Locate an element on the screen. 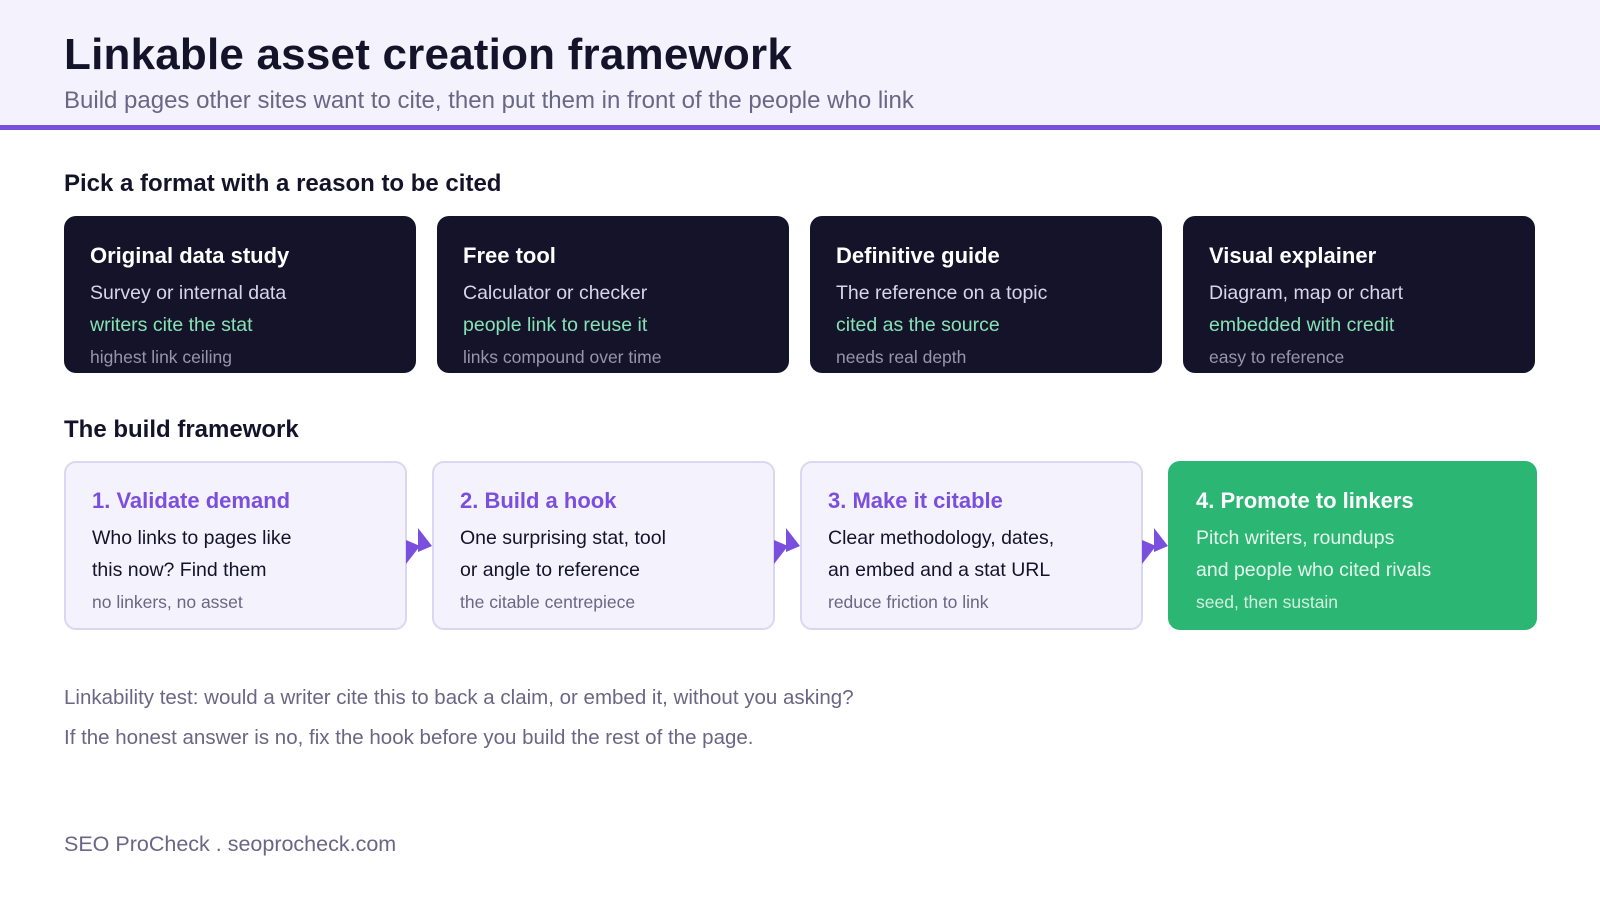  format-card-title: Free tool is located at coordinates (509, 255).